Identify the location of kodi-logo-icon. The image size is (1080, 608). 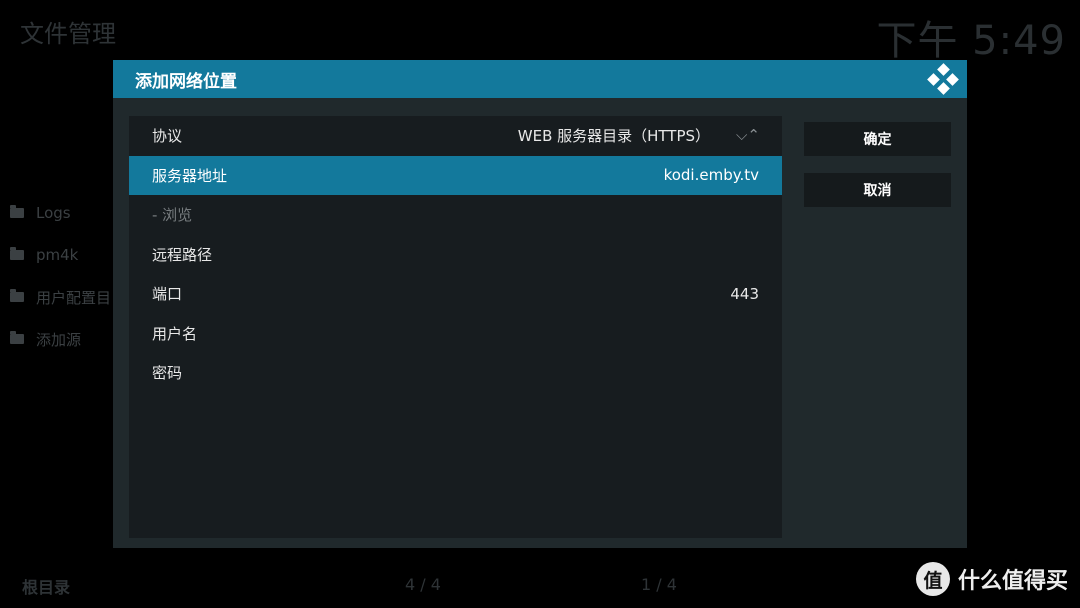
(943, 79).